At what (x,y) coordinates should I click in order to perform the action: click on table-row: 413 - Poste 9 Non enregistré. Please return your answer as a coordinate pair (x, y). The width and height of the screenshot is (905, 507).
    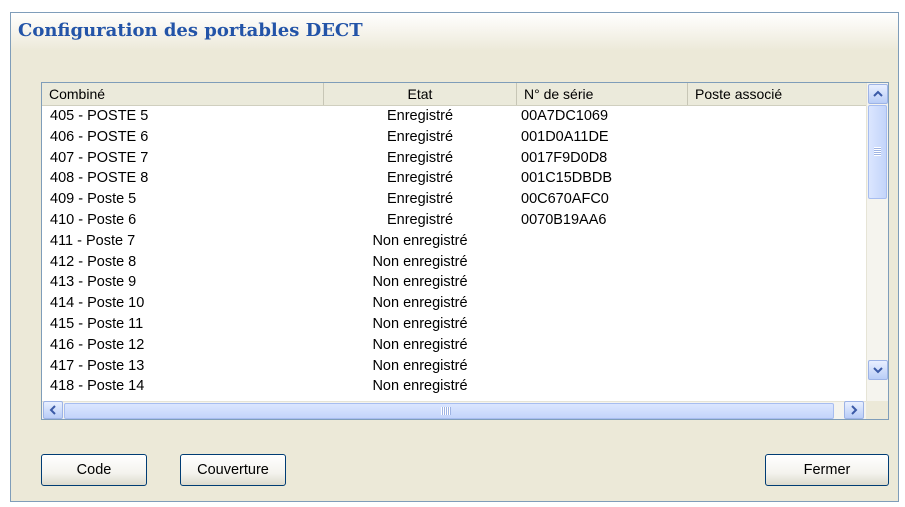
    Looking at the image, I should click on (453, 282).